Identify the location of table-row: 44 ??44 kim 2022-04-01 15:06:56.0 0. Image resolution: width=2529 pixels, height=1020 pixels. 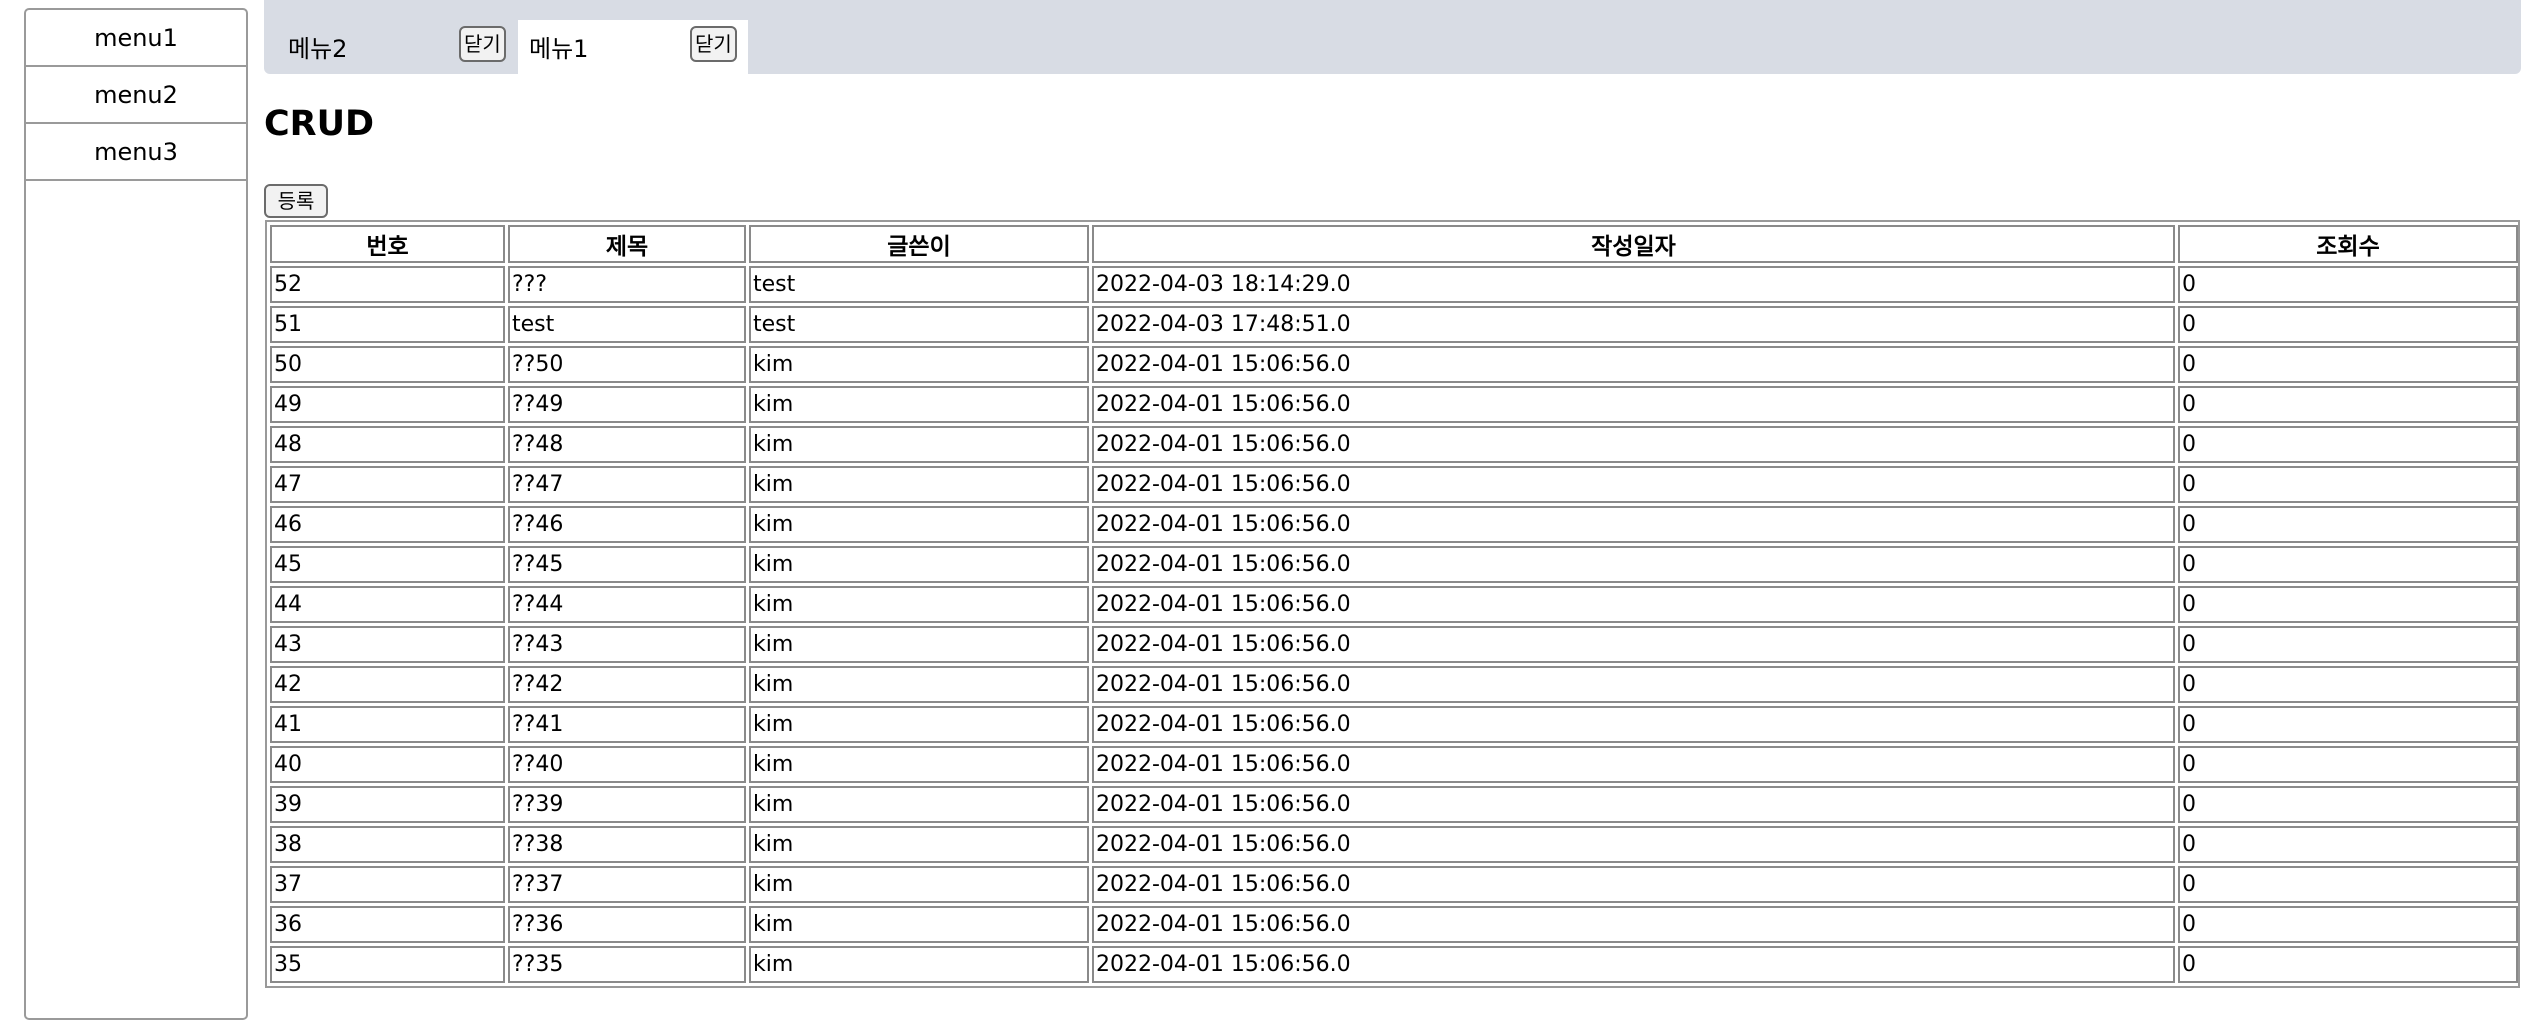
(1394, 604).